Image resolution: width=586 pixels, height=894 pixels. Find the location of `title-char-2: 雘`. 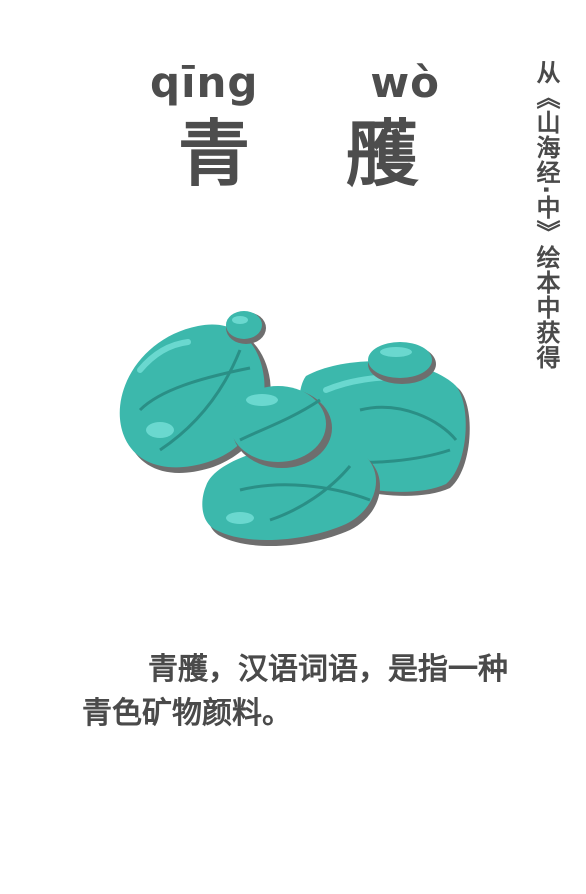

title-char-2: 雘 is located at coordinates (381, 154).